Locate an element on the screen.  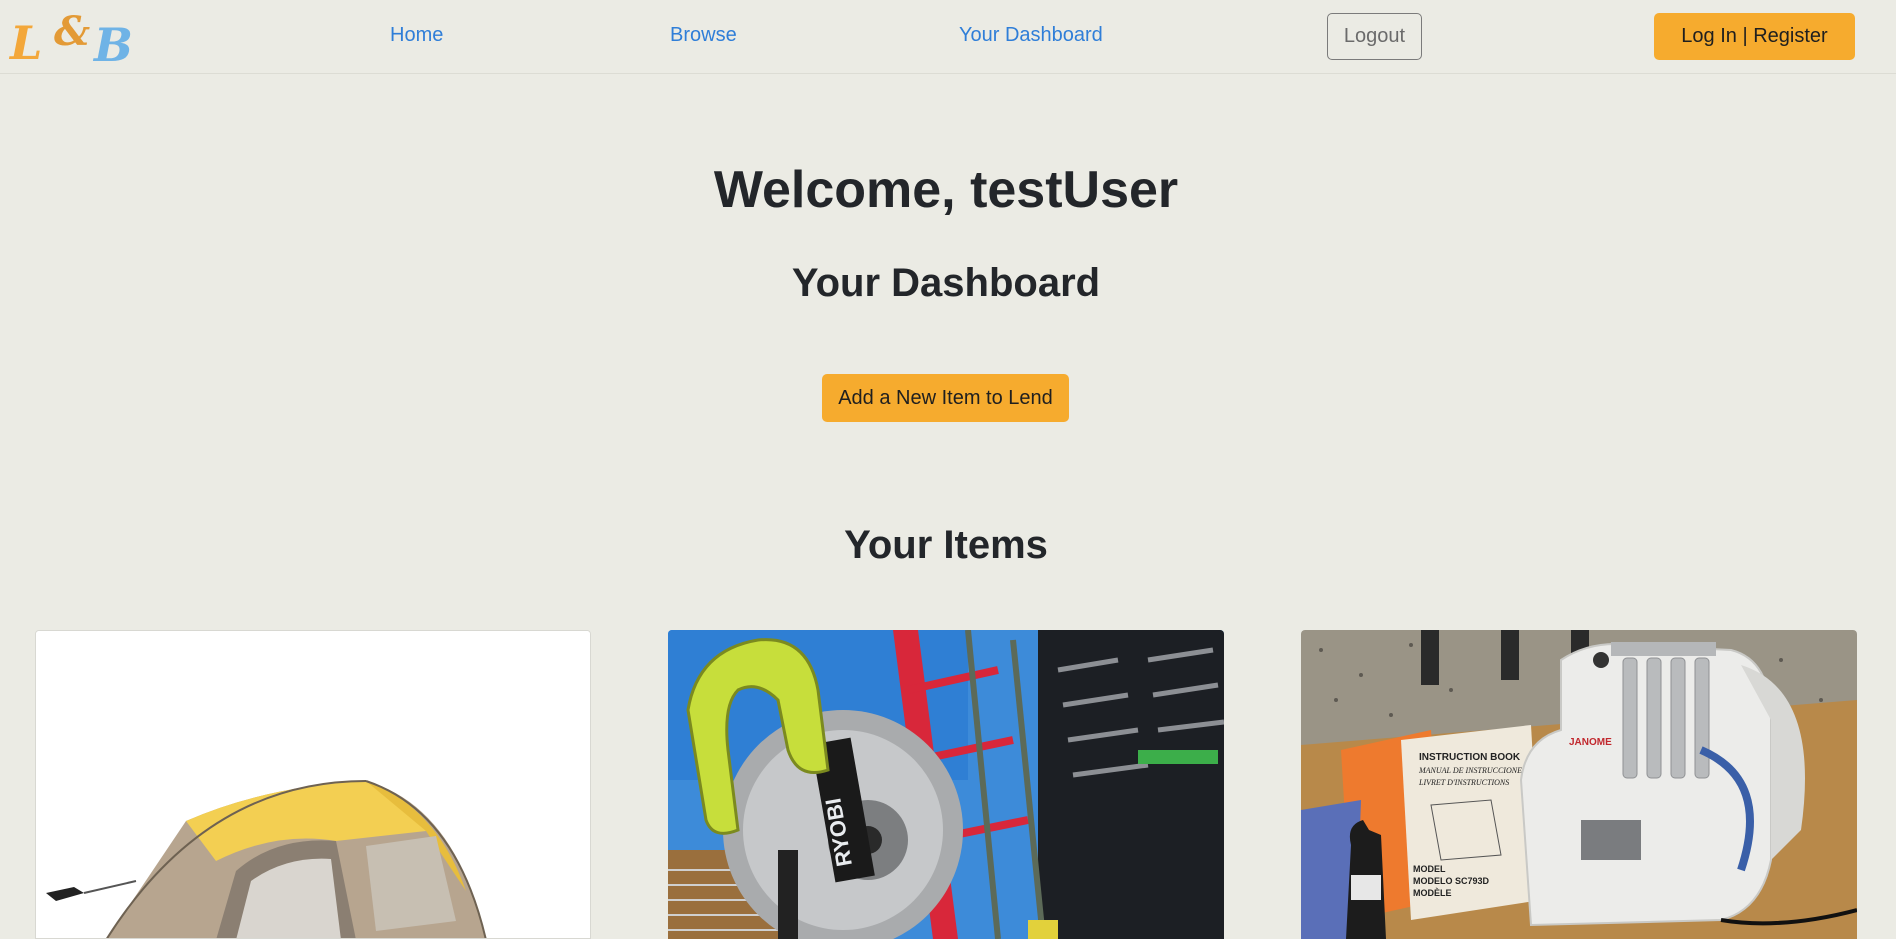
logo-letter-l: L is located at coordinates (26, 43).